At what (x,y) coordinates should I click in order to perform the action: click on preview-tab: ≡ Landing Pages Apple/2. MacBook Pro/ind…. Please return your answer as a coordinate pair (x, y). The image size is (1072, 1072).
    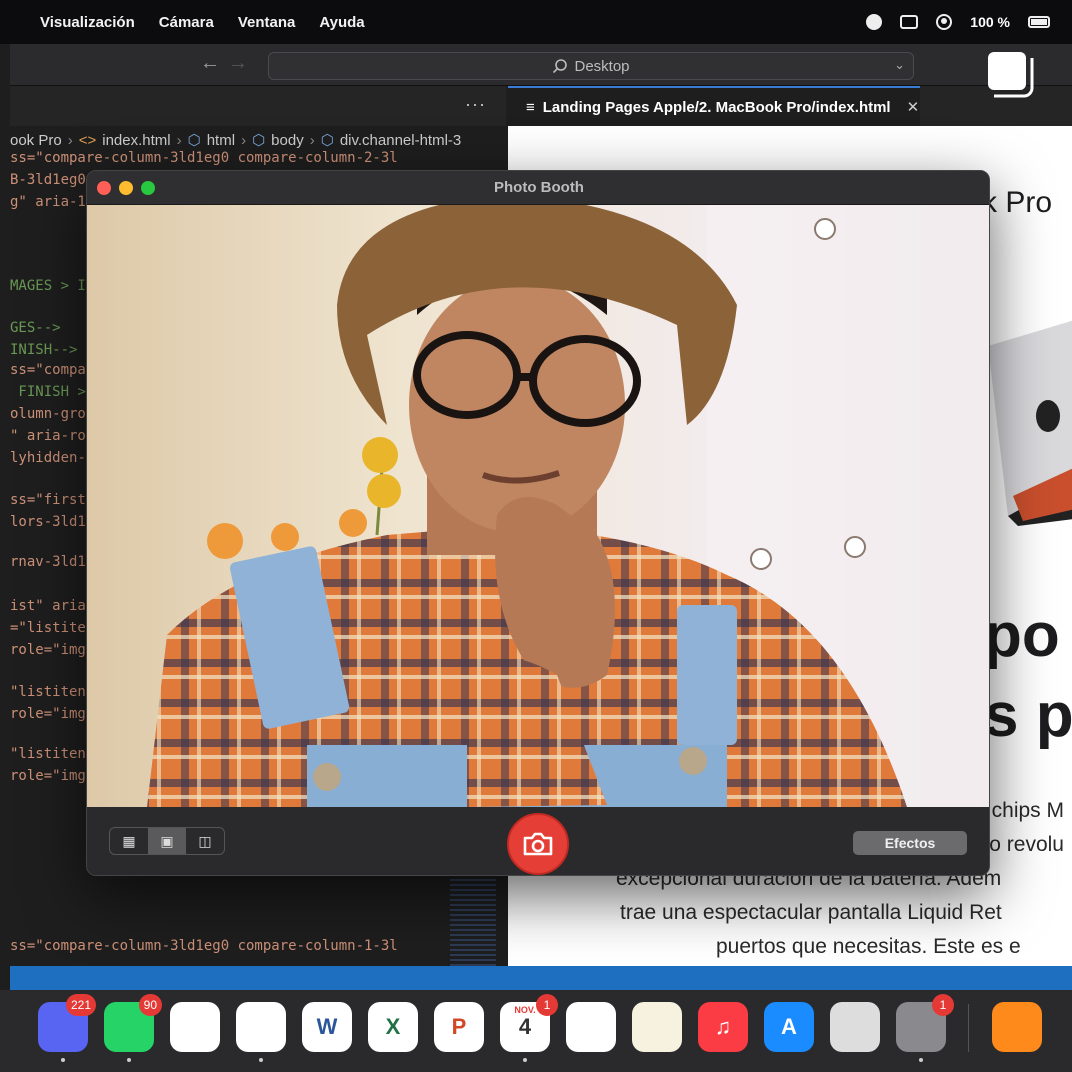
    Looking at the image, I should click on (714, 106).